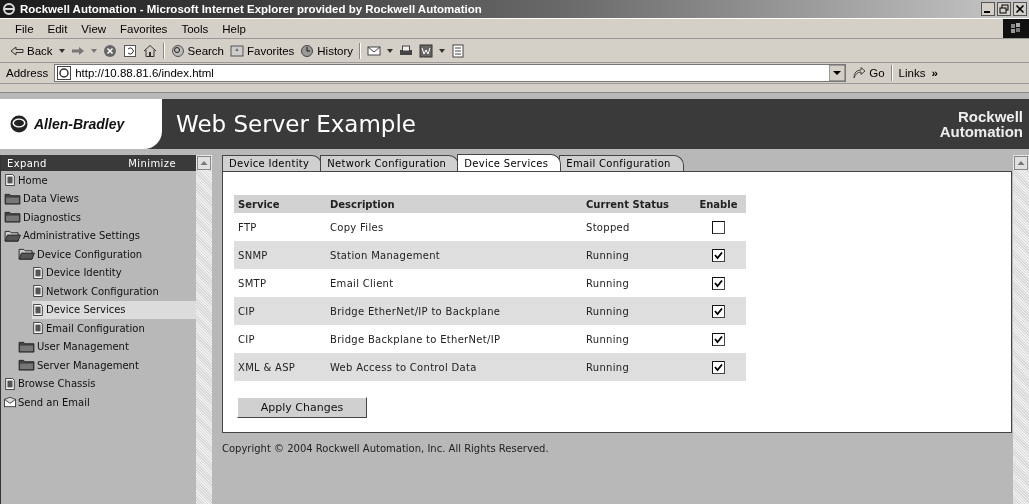  Describe the element at coordinates (114, 328) in the screenshot. I see `tree-item: Email Configuration` at that location.